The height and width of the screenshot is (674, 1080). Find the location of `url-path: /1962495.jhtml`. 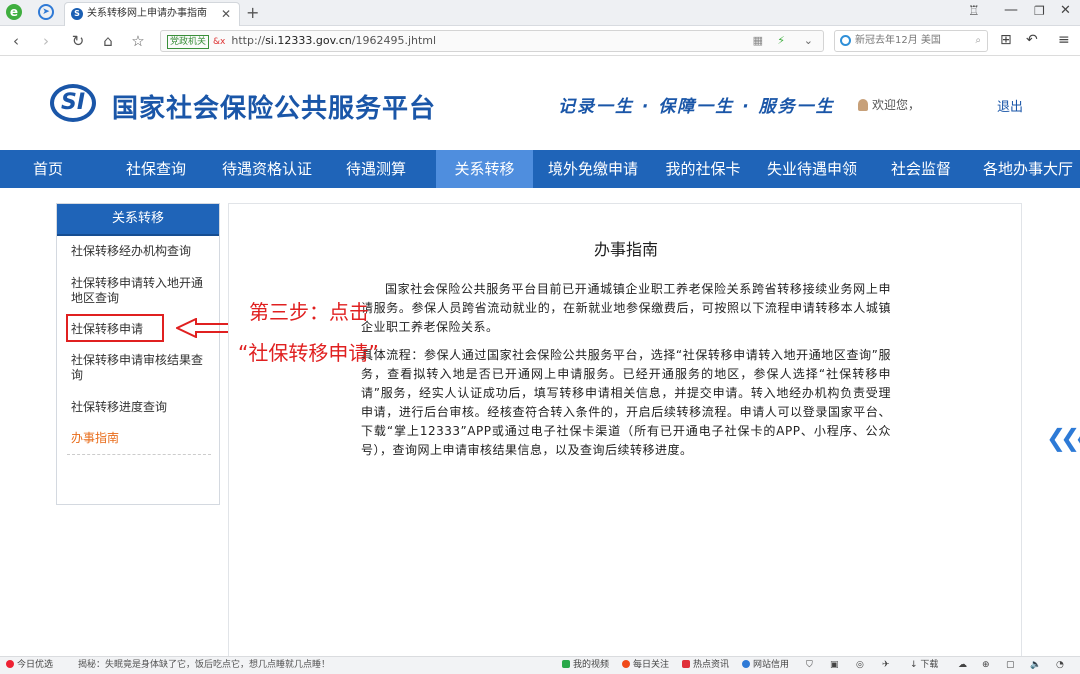

url-path: /1962495.jhtml is located at coordinates (394, 40).